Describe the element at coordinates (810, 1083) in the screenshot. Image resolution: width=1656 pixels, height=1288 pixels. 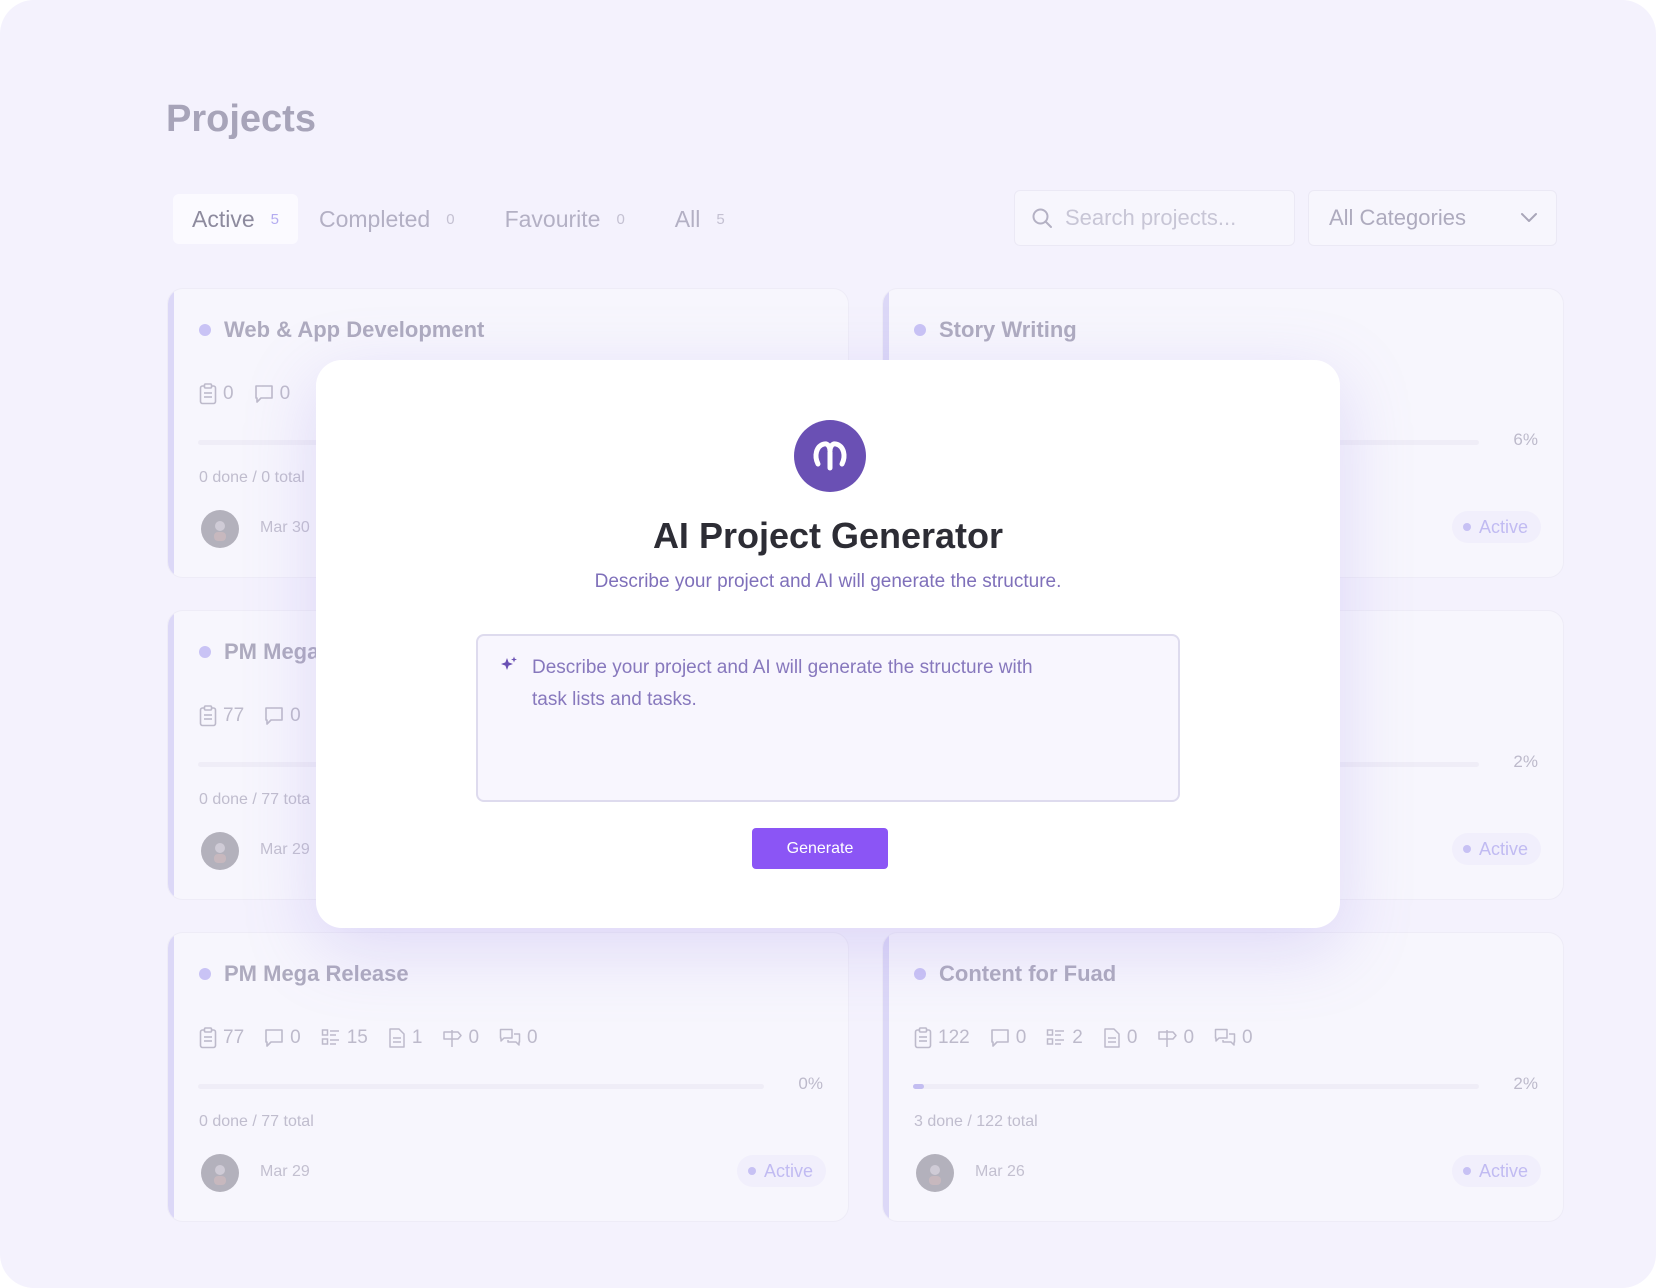
I see `progress-percent: 0%` at that location.